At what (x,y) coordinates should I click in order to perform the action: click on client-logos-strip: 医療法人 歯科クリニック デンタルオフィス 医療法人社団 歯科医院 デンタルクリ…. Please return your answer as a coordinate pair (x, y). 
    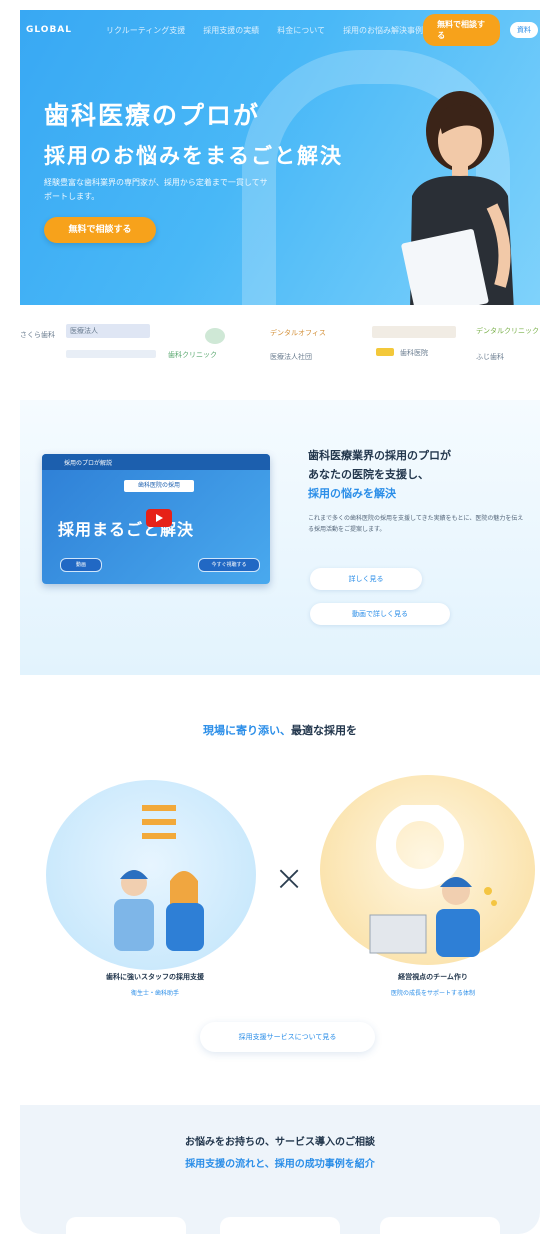
    Looking at the image, I should click on (280, 350).